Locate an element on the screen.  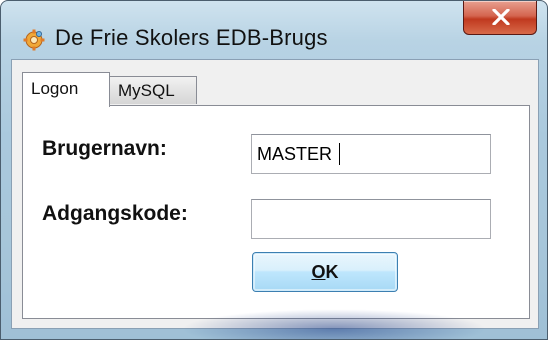
close-button is located at coordinates (500, 18).